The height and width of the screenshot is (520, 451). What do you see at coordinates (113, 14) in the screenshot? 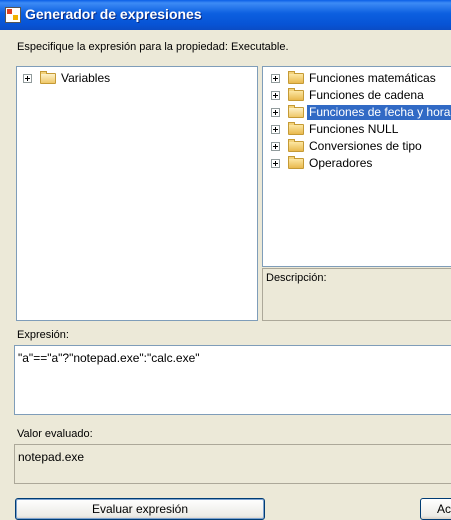
I see `window-title: Generador de expresiones` at bounding box center [113, 14].